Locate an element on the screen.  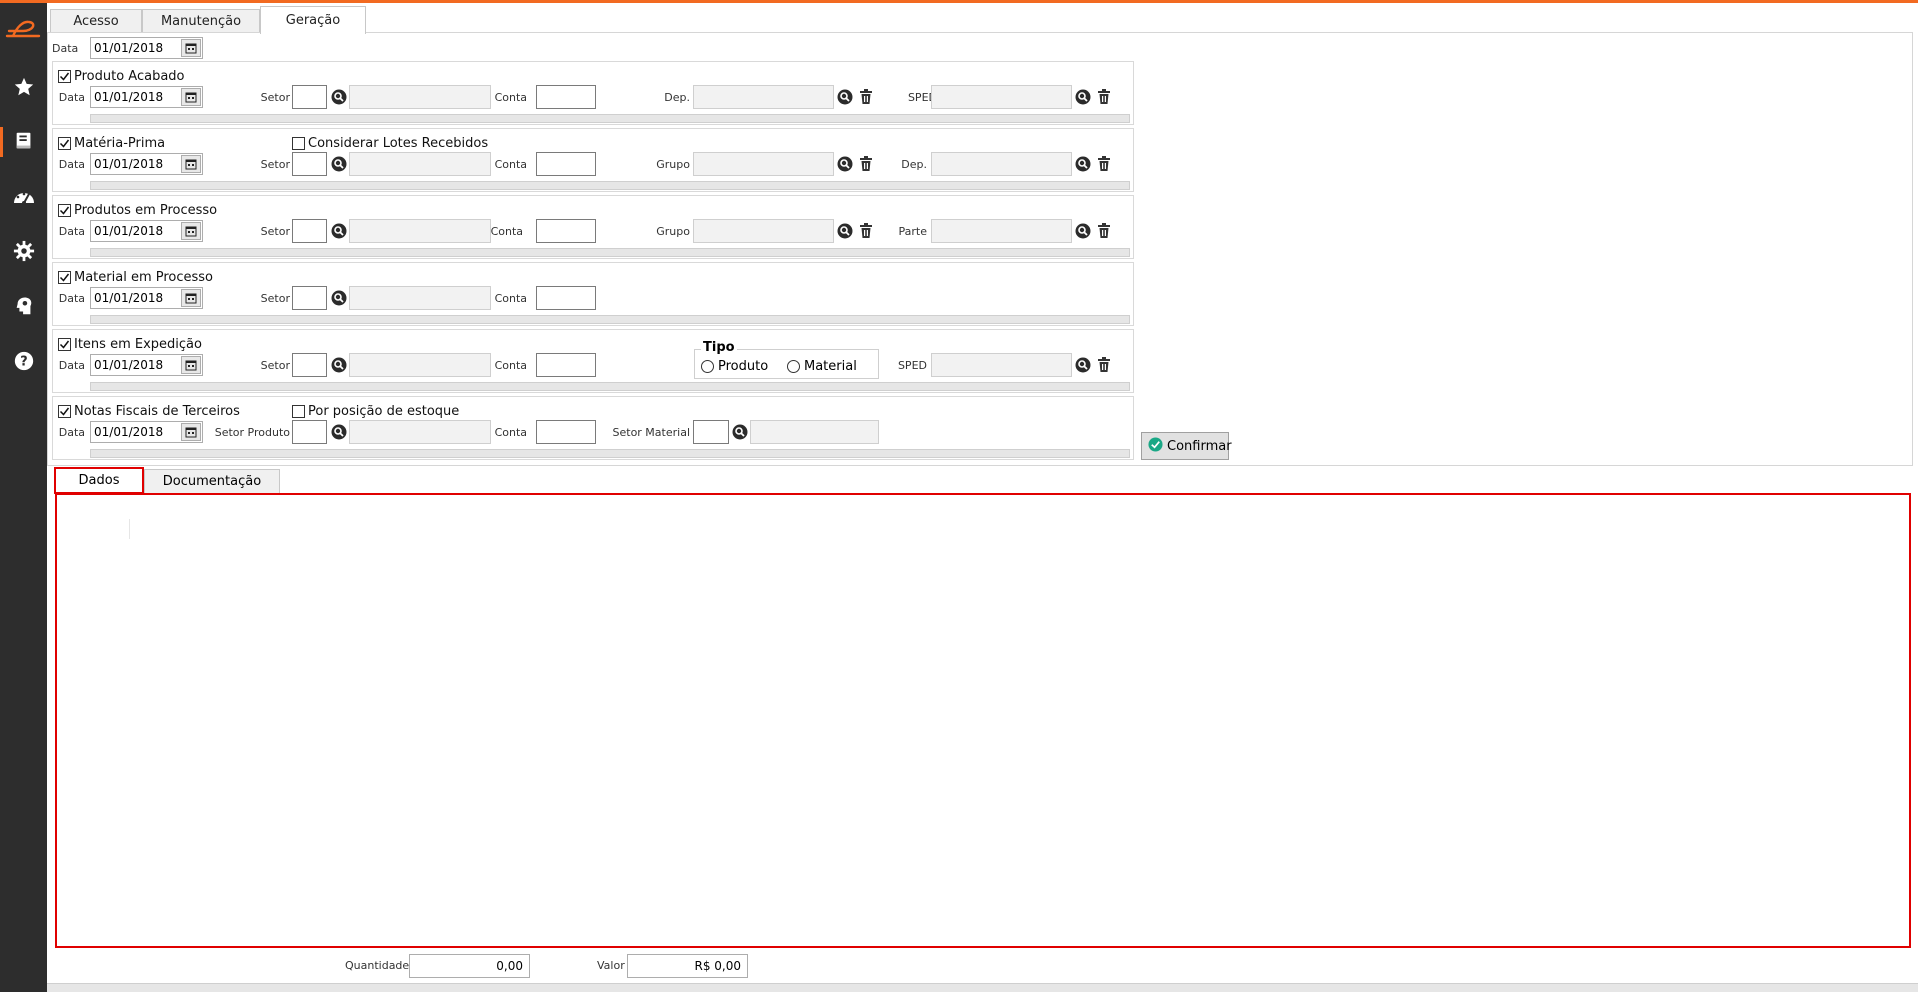
materia-prima-setor-search-icon is located at coordinates (339, 164).